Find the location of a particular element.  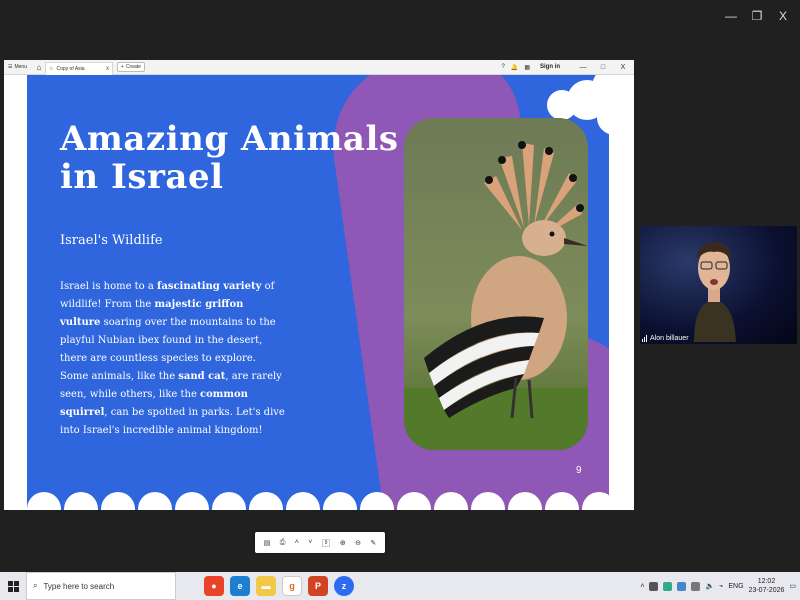

tab-copy-of-asia: ☆ Copy of Asia x is located at coordinates (79, 68).